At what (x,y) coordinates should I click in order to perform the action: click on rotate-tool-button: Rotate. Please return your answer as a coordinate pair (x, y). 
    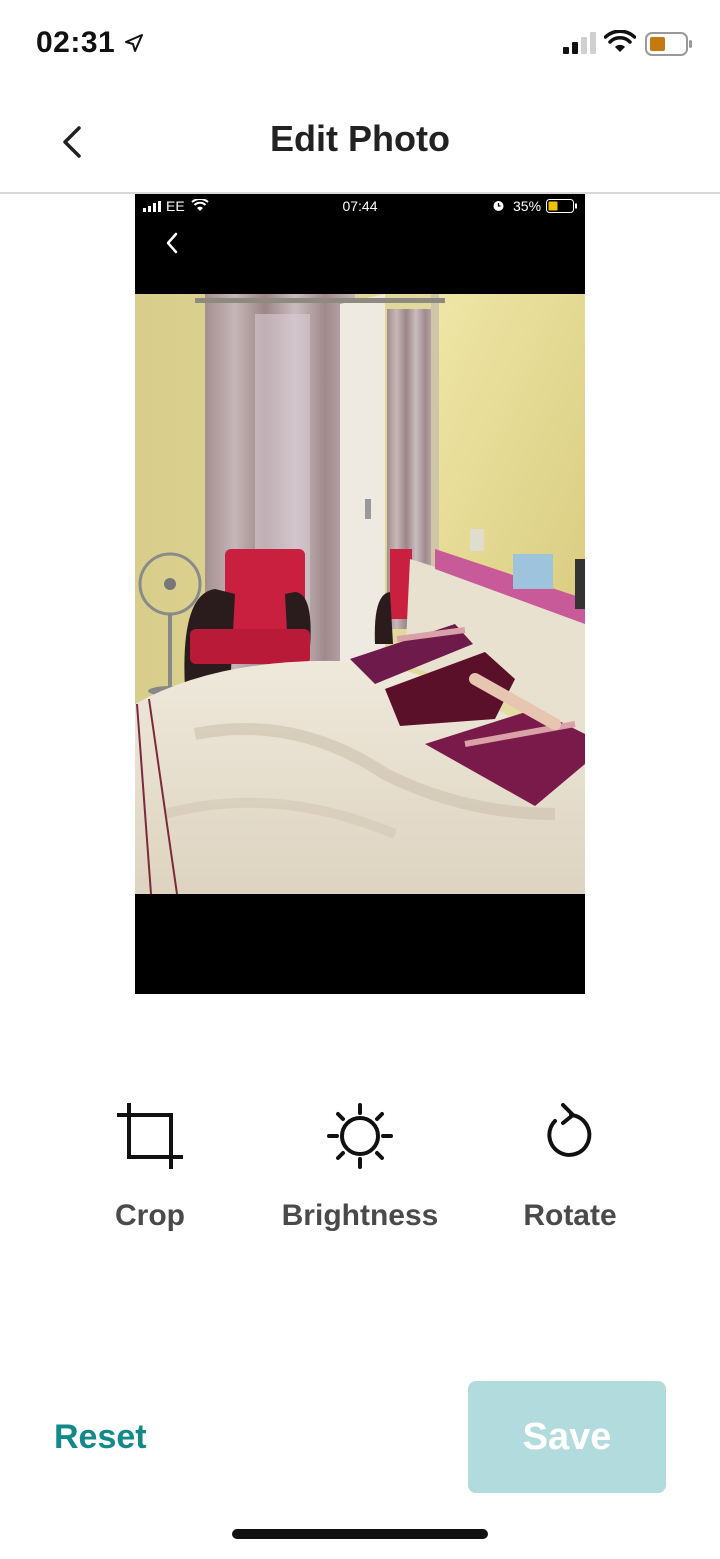
    Looking at the image, I should click on (570, 1170).